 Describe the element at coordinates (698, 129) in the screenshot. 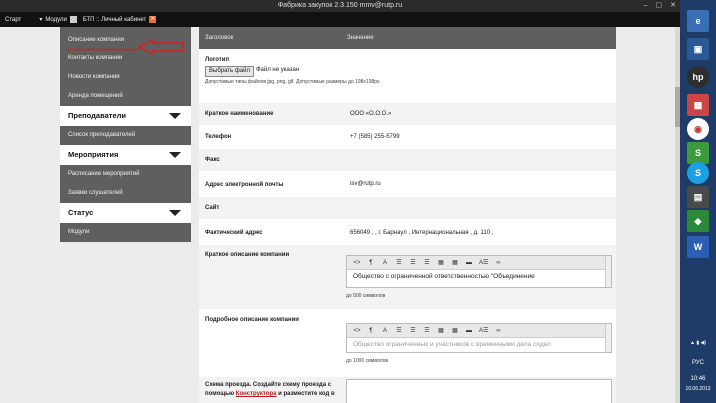

I see `chrome-icon: ◉` at that location.